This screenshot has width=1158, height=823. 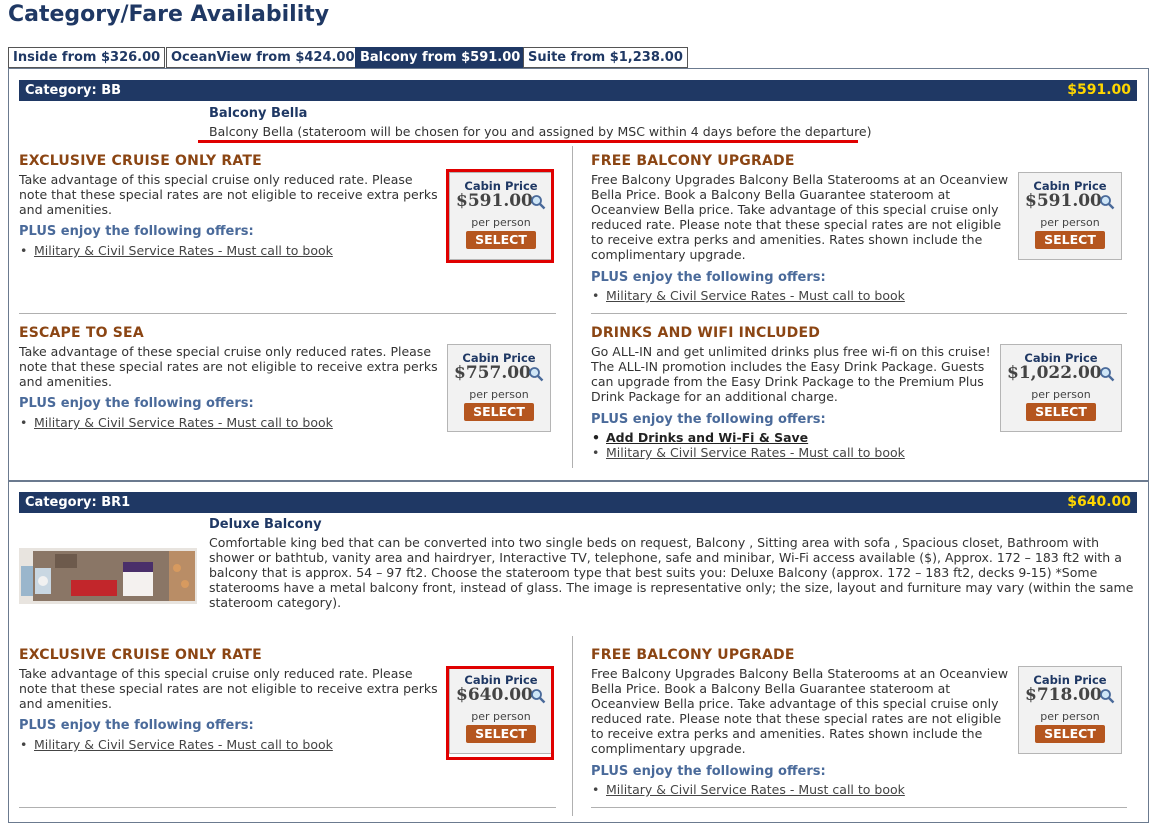 What do you see at coordinates (265, 524) in the screenshot?
I see `room-title: Deluxe Balcony` at bounding box center [265, 524].